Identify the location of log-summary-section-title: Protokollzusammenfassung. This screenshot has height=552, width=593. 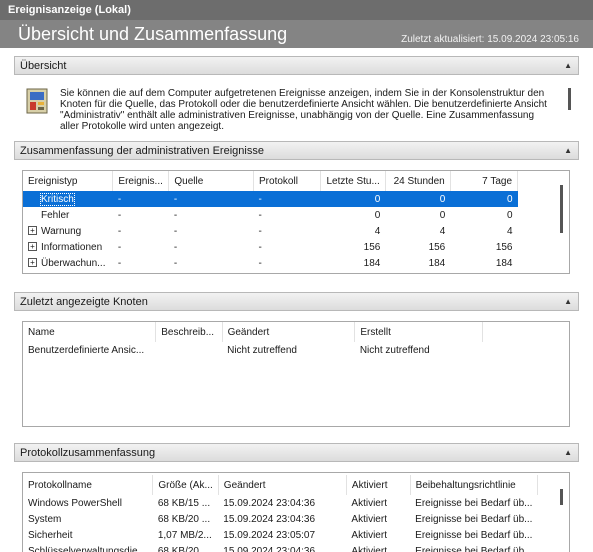
(88, 453).